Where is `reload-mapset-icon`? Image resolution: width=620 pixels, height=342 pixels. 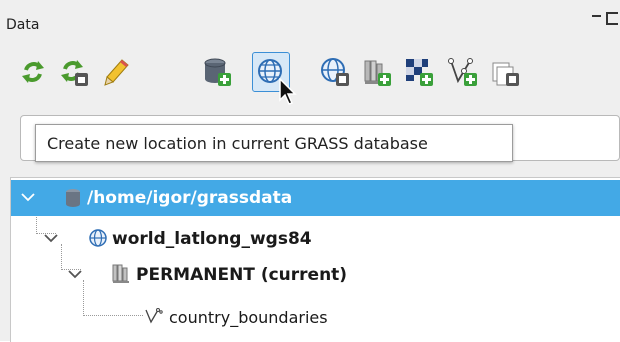 reload-mapset-icon is located at coordinates (74, 73).